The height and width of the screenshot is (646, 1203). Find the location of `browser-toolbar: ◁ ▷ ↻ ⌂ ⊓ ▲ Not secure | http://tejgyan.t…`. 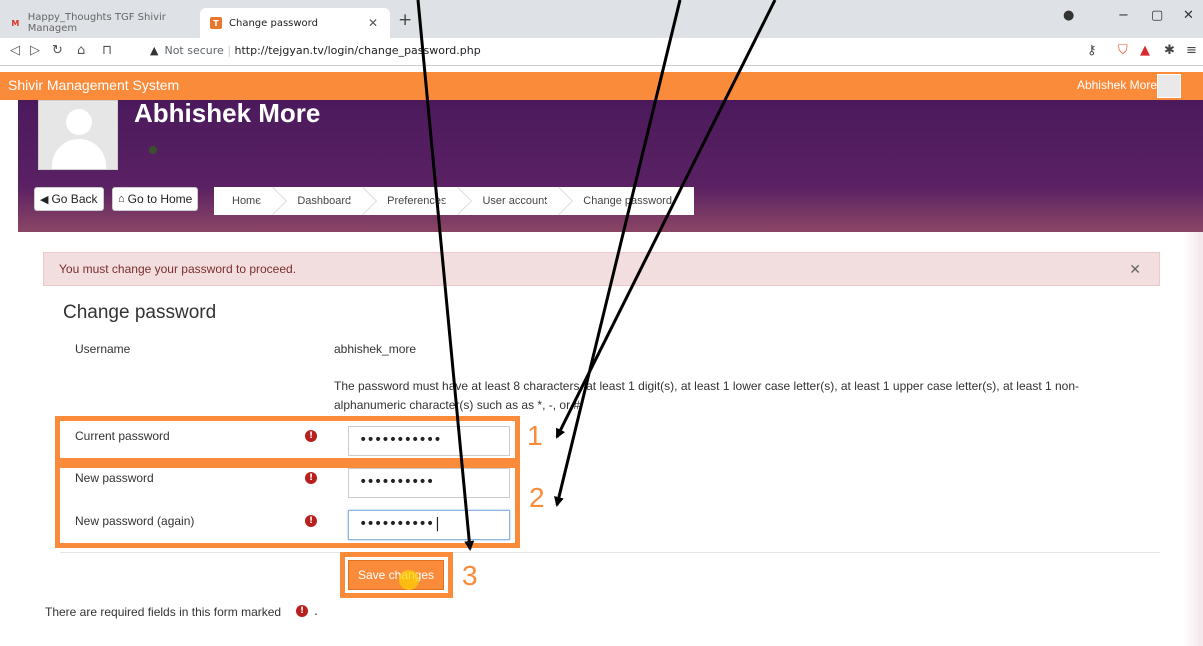

browser-toolbar: ◁ ▷ ↻ ⌂ ⊓ ▲ Not secure | http://tejgyan.t… is located at coordinates (601, 52).